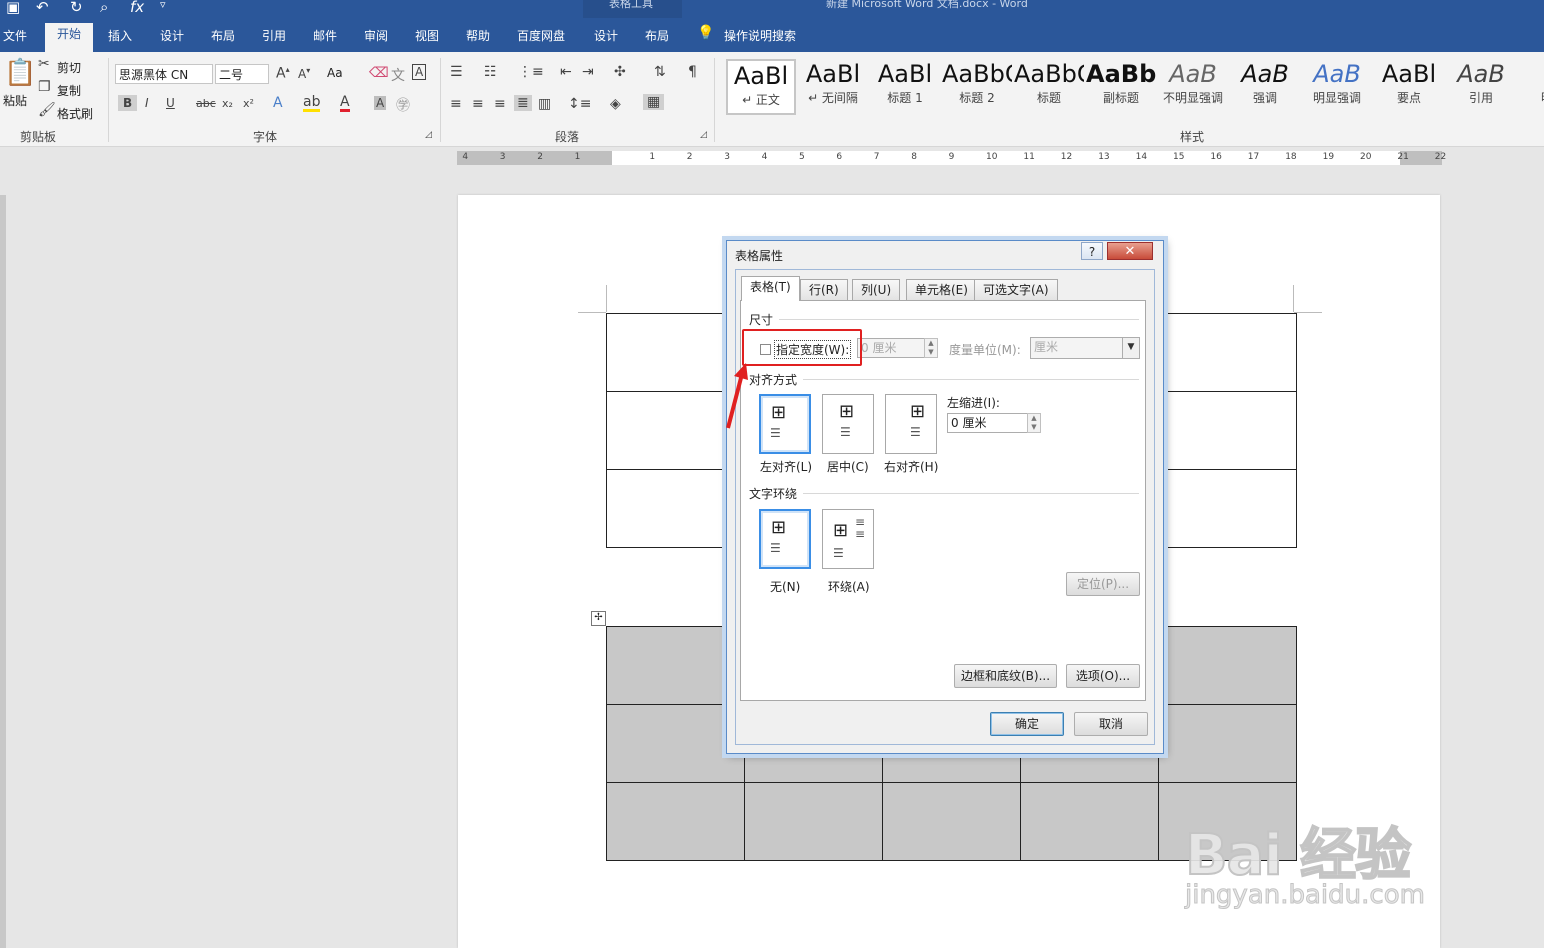 The height and width of the screenshot is (948, 1544). What do you see at coordinates (380, 103) in the screenshot?
I see `char-shading-icon: A` at bounding box center [380, 103].